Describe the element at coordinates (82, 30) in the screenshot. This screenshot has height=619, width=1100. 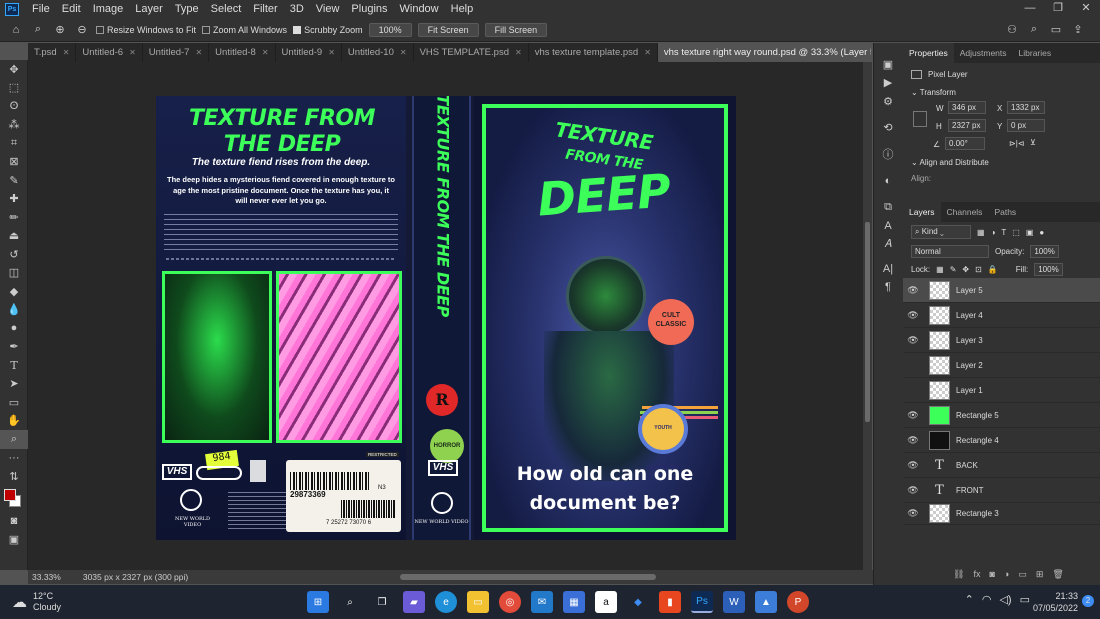
I see `zoom-out-icon: ⊖` at that location.